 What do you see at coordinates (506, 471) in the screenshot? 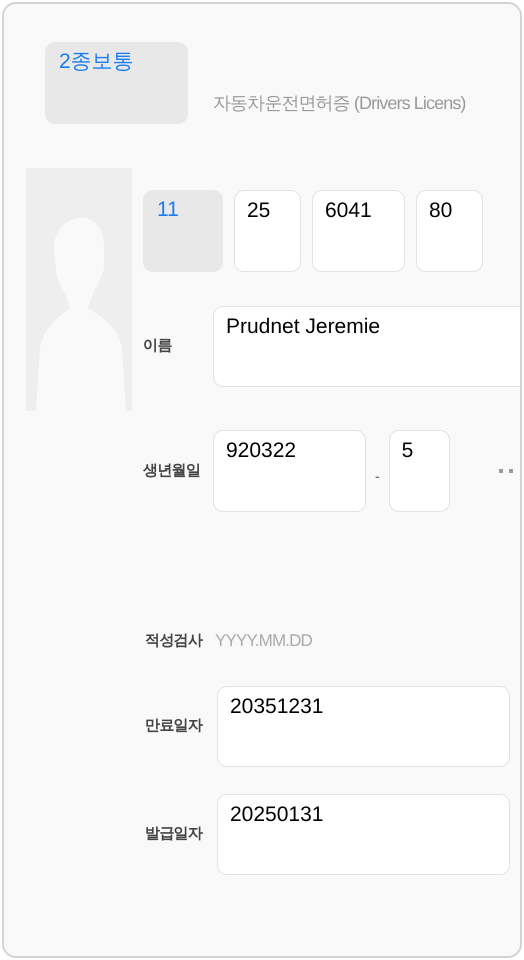
I see `dots-icon` at bounding box center [506, 471].